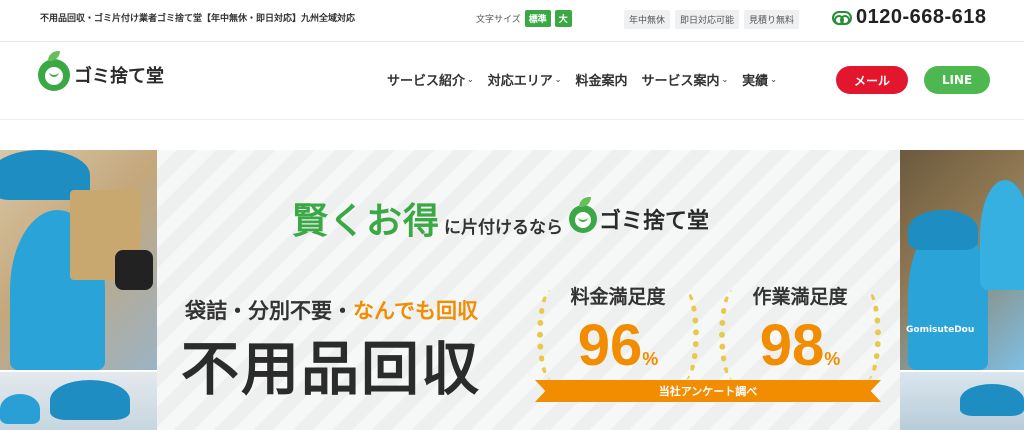  I want to click on main-nav: サービス紹介 ⌄ 対応エリア ⌄ 料金案内 サービス案内 ⌄ 実績 ⌄, so click(582, 79).